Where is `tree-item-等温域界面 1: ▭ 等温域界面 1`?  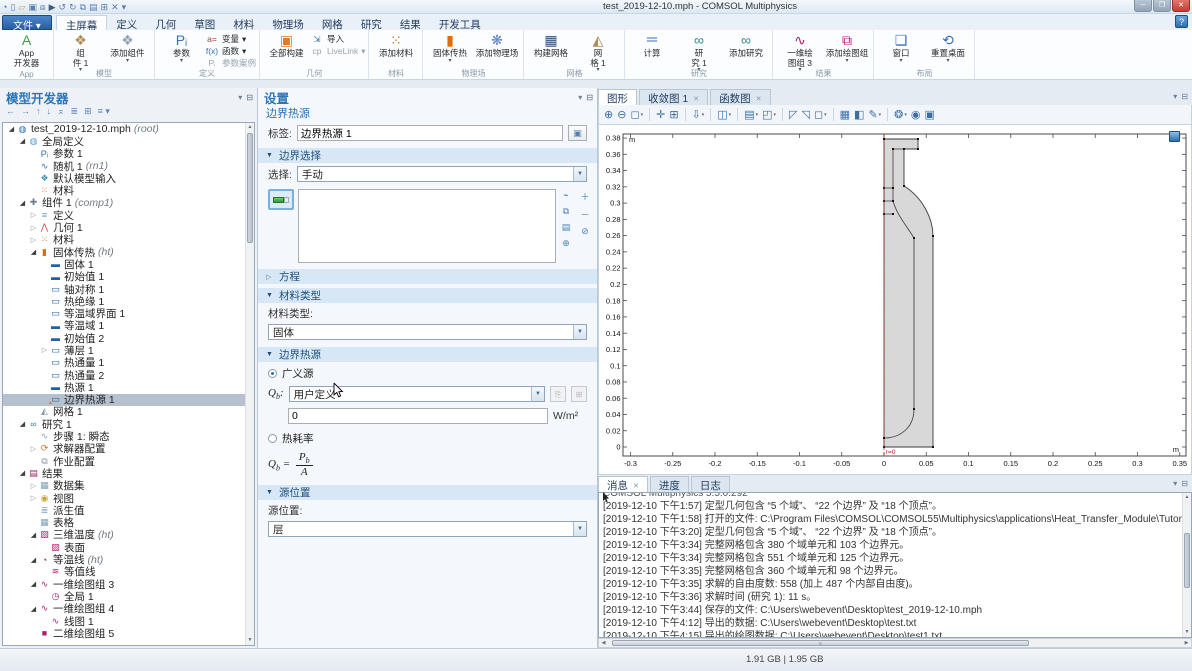
tree-item-等温域界面 1: ▭ 等温域界面 1 is located at coordinates (128, 313).